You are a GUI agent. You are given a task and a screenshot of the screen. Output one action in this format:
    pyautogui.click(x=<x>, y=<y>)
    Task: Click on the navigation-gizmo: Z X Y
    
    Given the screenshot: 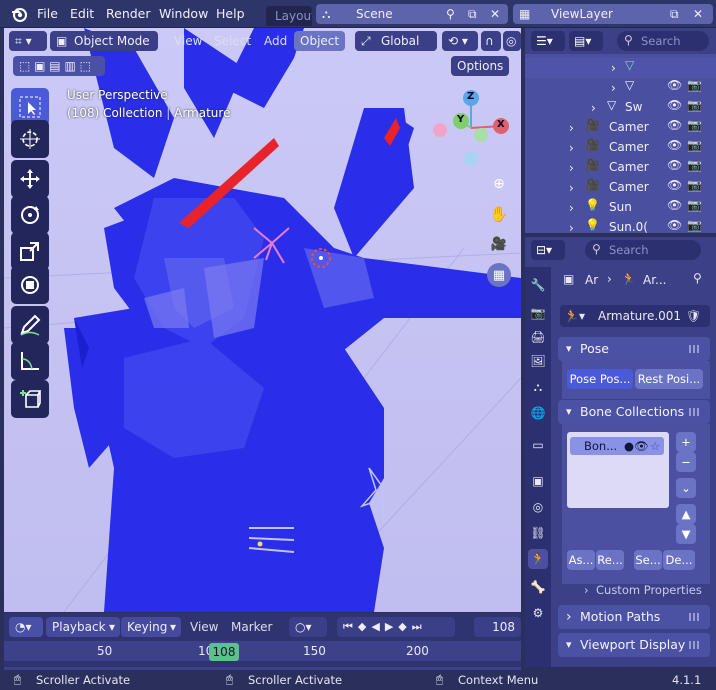 What is the action you would take?
    pyautogui.click(x=472, y=133)
    